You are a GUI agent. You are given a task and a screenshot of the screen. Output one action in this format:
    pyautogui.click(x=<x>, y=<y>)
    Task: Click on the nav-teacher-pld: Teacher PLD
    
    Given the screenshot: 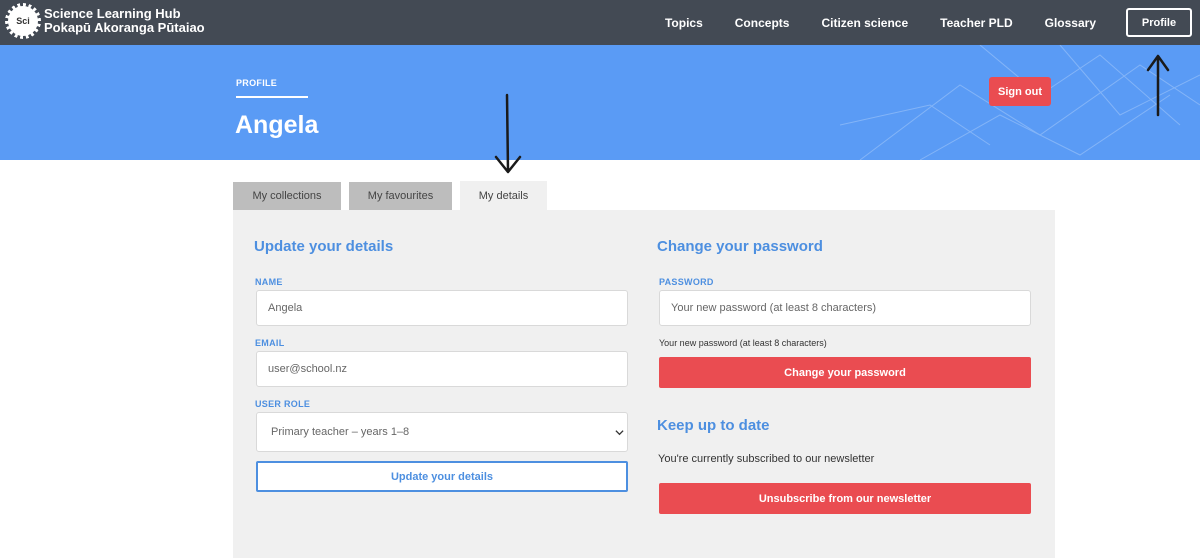 What is the action you would take?
    pyautogui.click(x=976, y=23)
    